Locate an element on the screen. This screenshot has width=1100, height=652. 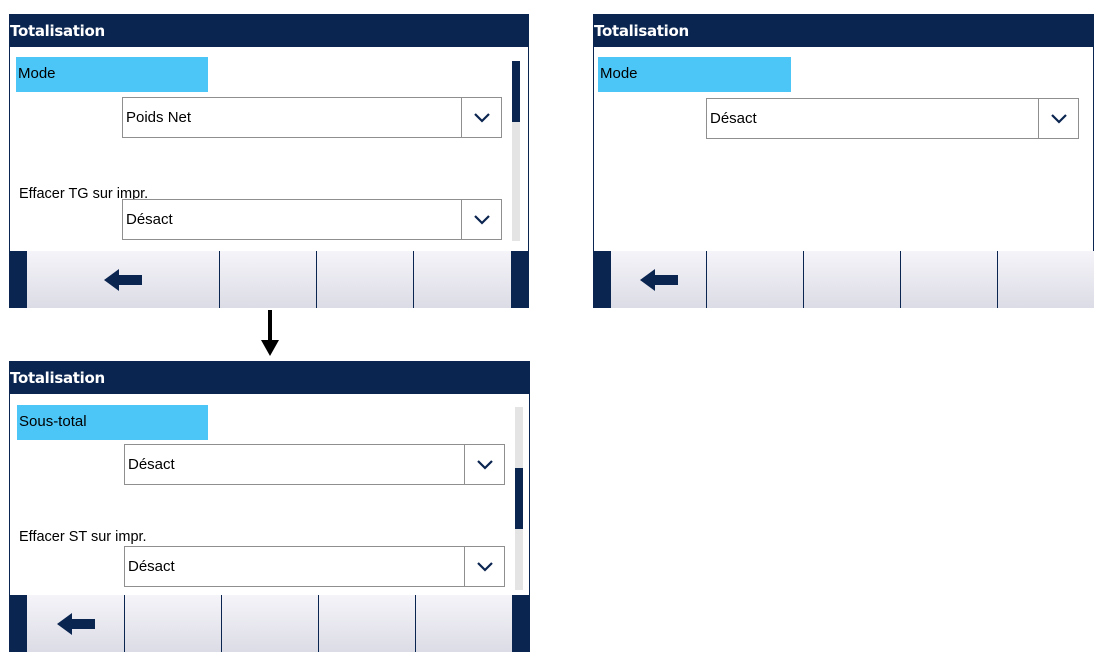
effacer-st-dropdown-button is located at coordinates (484, 566).